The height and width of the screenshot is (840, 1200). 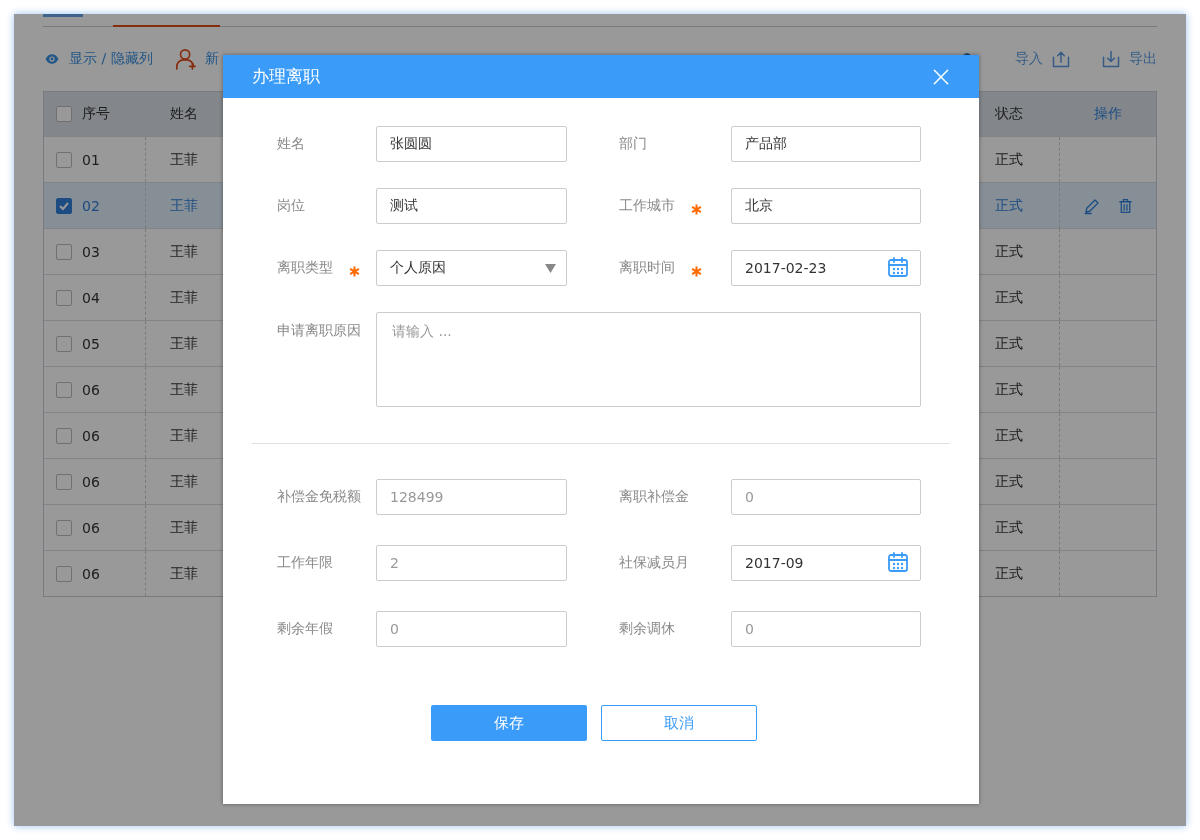 I want to click on column-header: 状态, so click(x=1009, y=114).